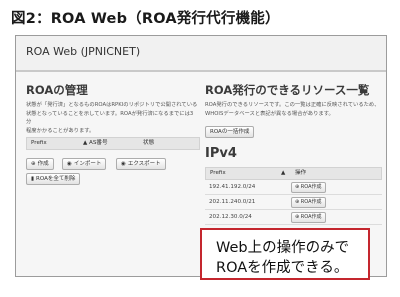 The image size is (400, 297). I want to click on create-button: ⊕ 作成, so click(40, 164).